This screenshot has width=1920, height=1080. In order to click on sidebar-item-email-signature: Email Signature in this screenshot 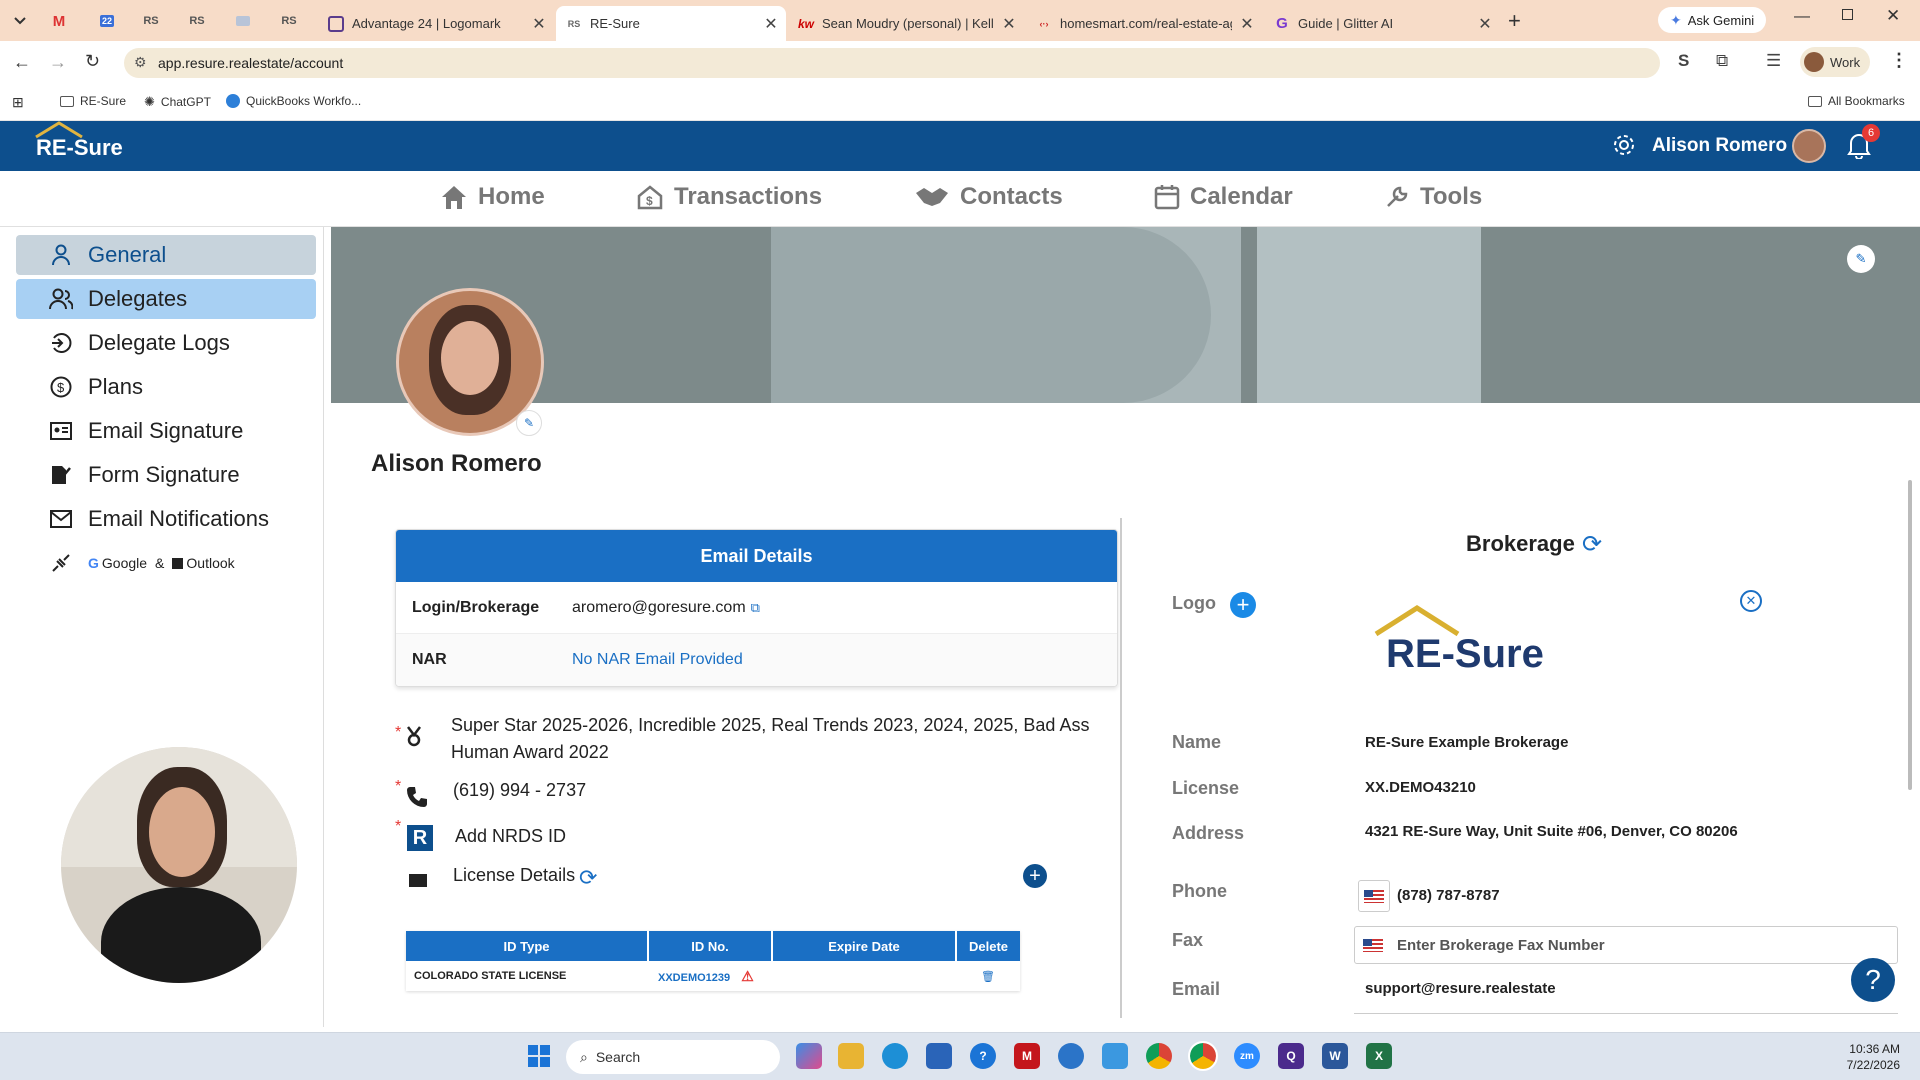, I will do `click(166, 431)`.